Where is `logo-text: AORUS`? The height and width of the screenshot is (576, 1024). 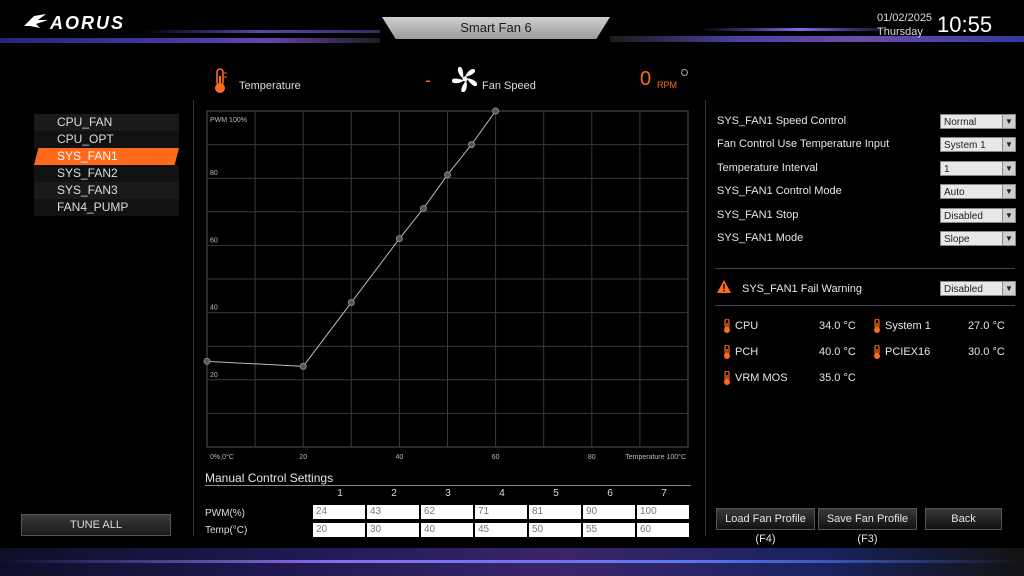
logo-text: AORUS is located at coordinates (88, 23).